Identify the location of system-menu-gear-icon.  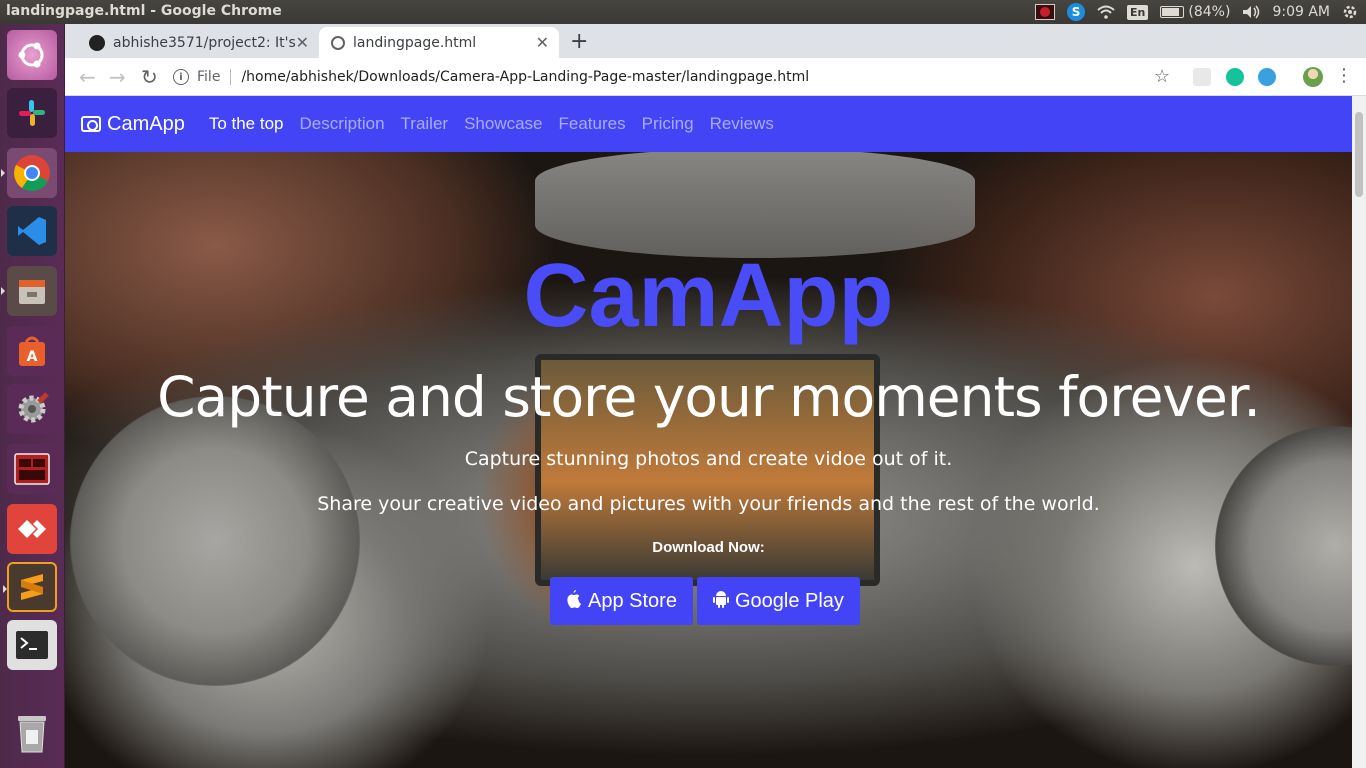
(1350, 12).